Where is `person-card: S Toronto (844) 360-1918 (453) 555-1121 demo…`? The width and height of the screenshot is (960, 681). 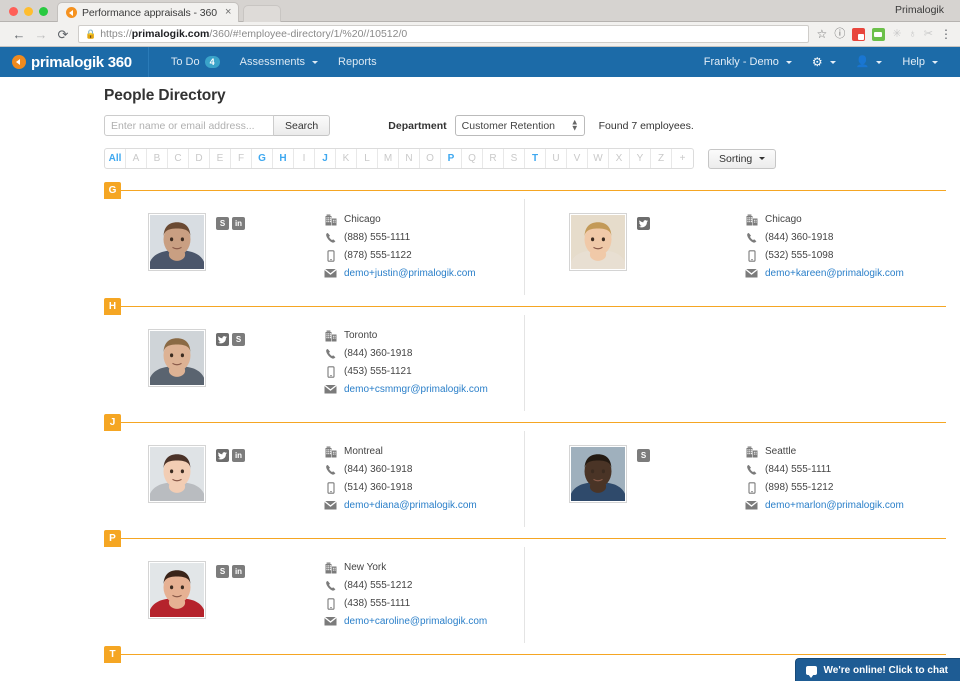 person-card: S Toronto (844) 360-1918 (453) 555-1121 demo… is located at coordinates (314, 363).